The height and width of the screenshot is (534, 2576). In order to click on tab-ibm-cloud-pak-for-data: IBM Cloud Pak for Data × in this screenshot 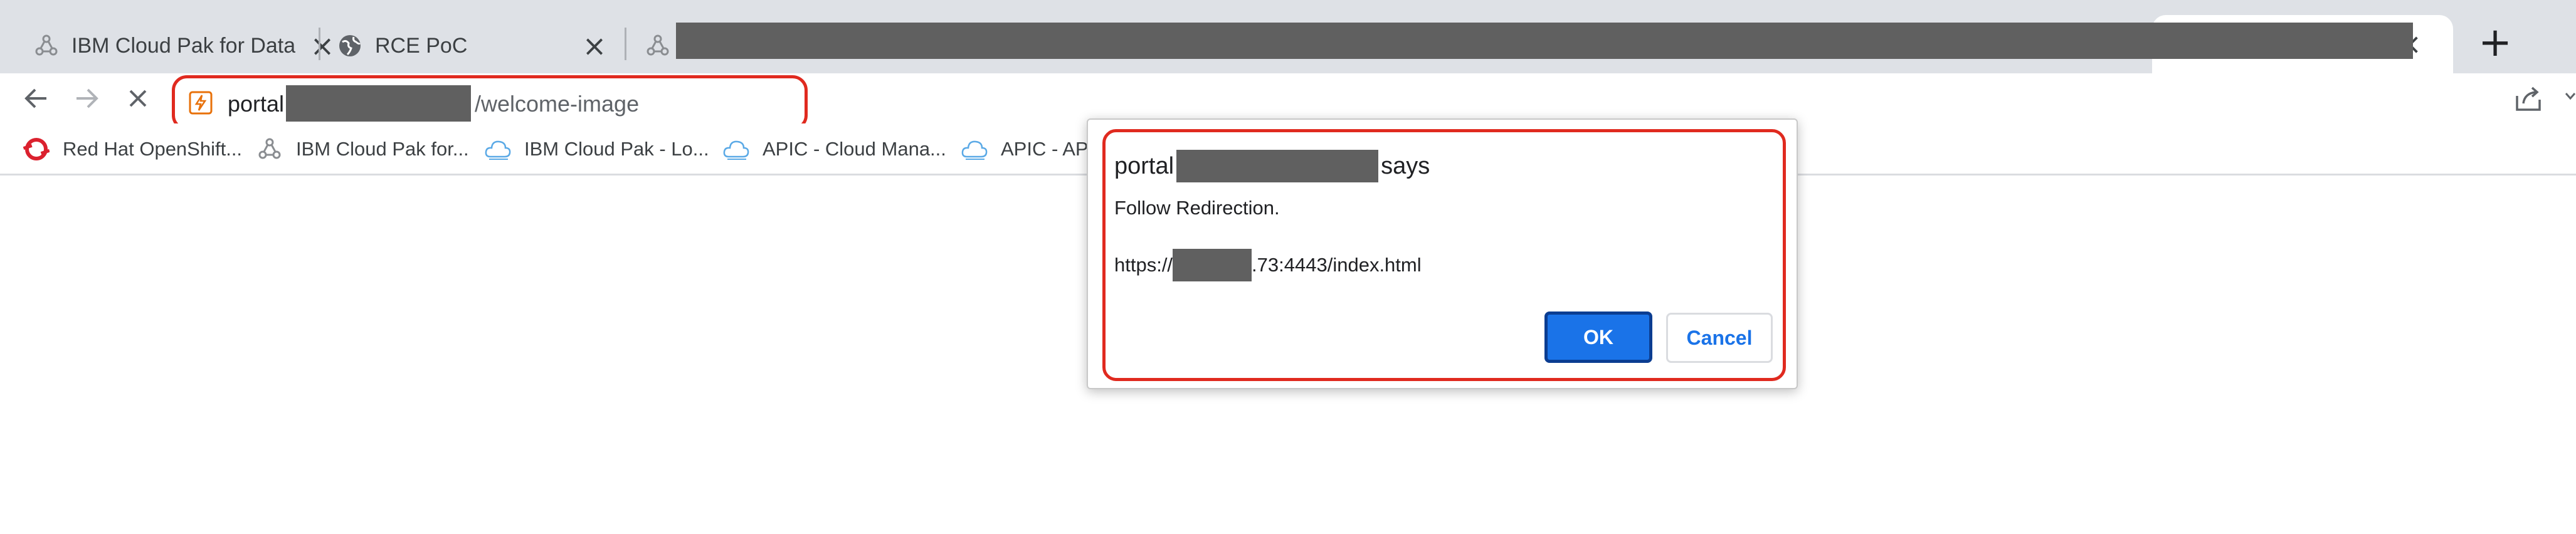, I will do `click(193, 45)`.